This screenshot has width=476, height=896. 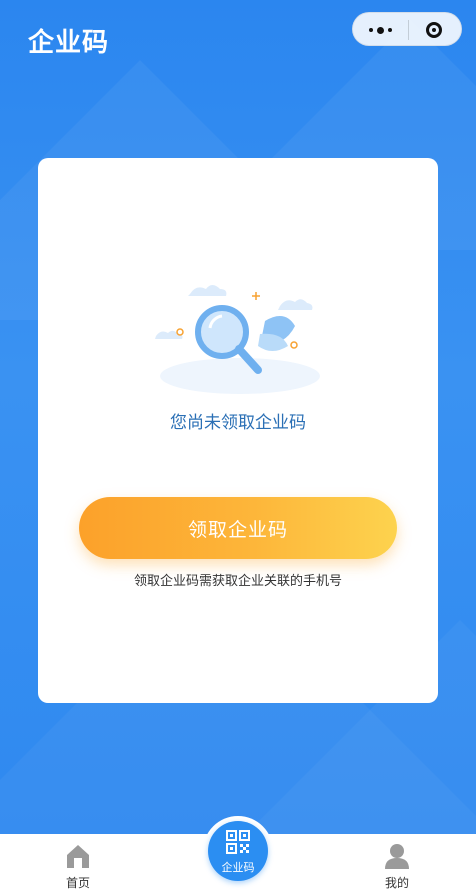 What do you see at coordinates (69, 43) in the screenshot?
I see `page-title: 企业码` at bounding box center [69, 43].